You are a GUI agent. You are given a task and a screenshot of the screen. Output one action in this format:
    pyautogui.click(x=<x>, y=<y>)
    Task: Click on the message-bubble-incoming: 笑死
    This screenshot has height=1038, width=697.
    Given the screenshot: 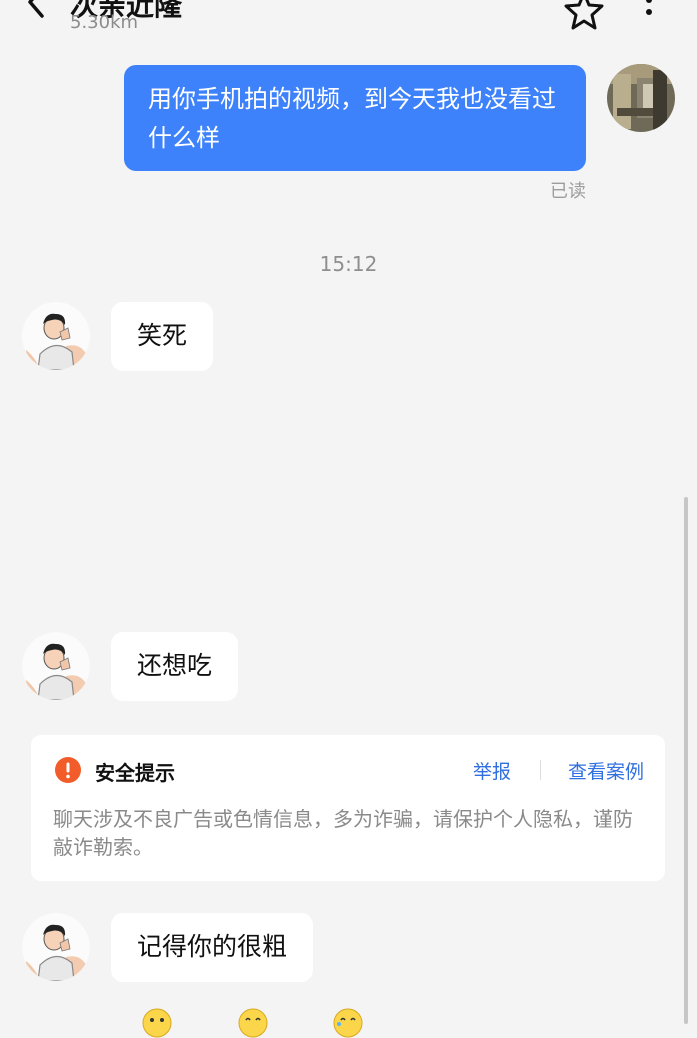 What is the action you would take?
    pyautogui.click(x=162, y=336)
    